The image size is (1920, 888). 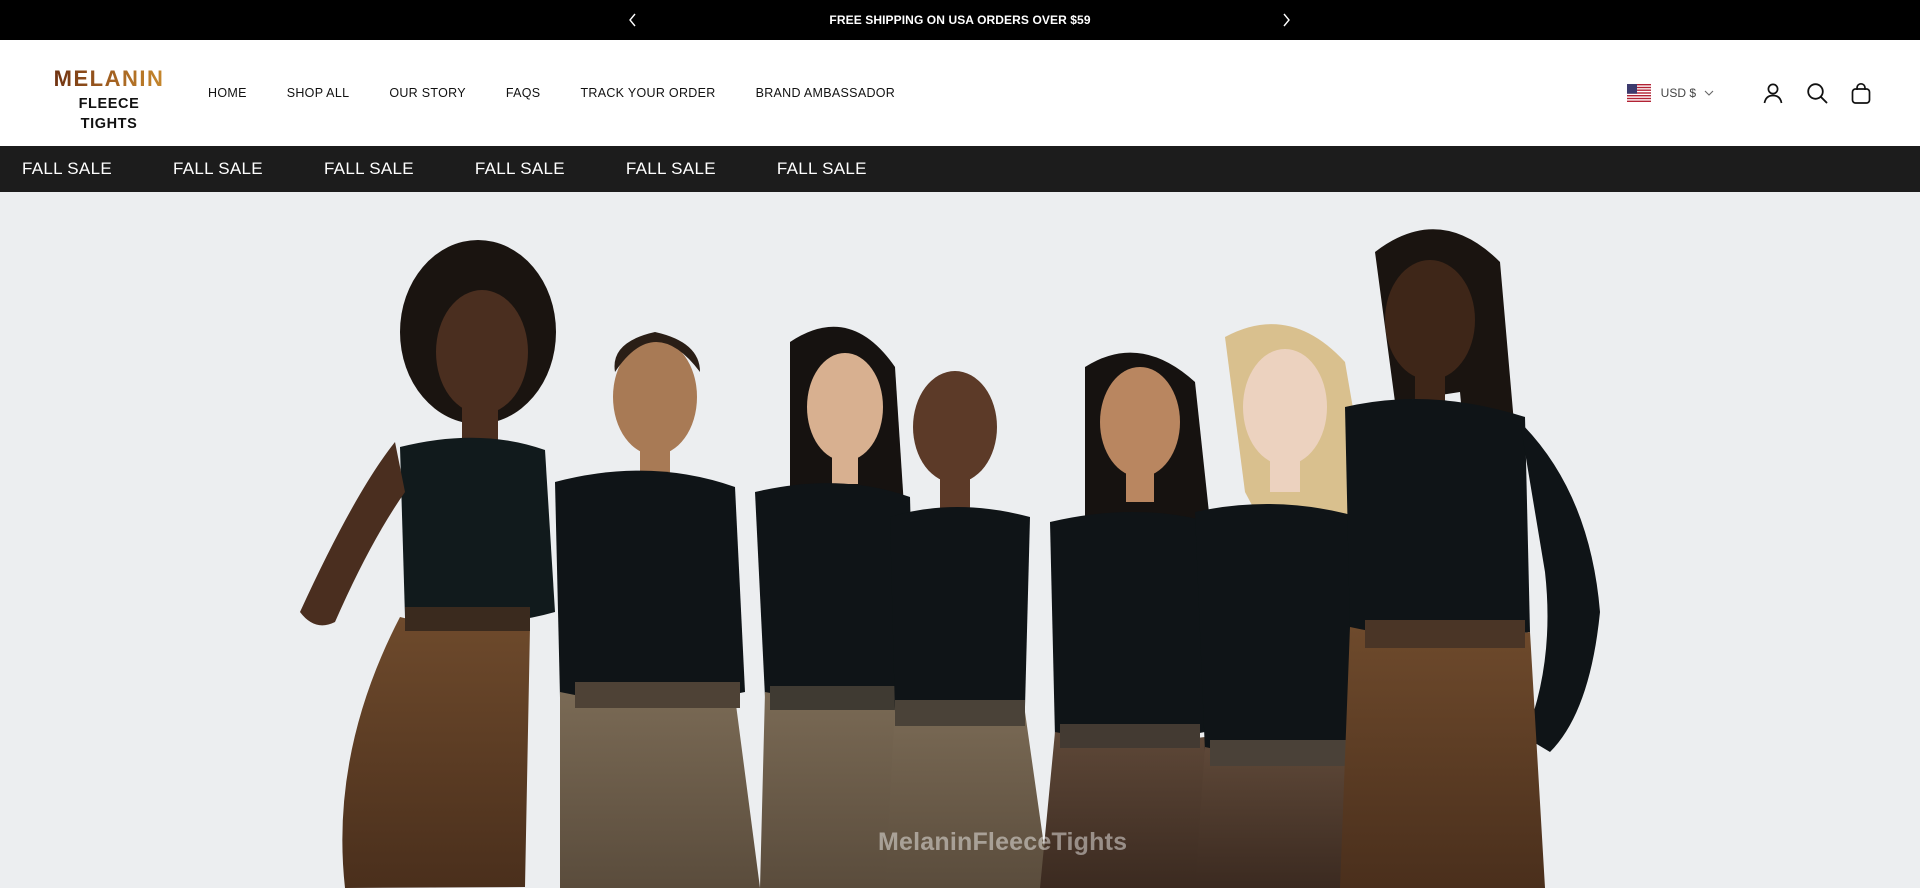 I want to click on brand-logo: MELANIN FLEECE TIGHTS, so click(x=109, y=99).